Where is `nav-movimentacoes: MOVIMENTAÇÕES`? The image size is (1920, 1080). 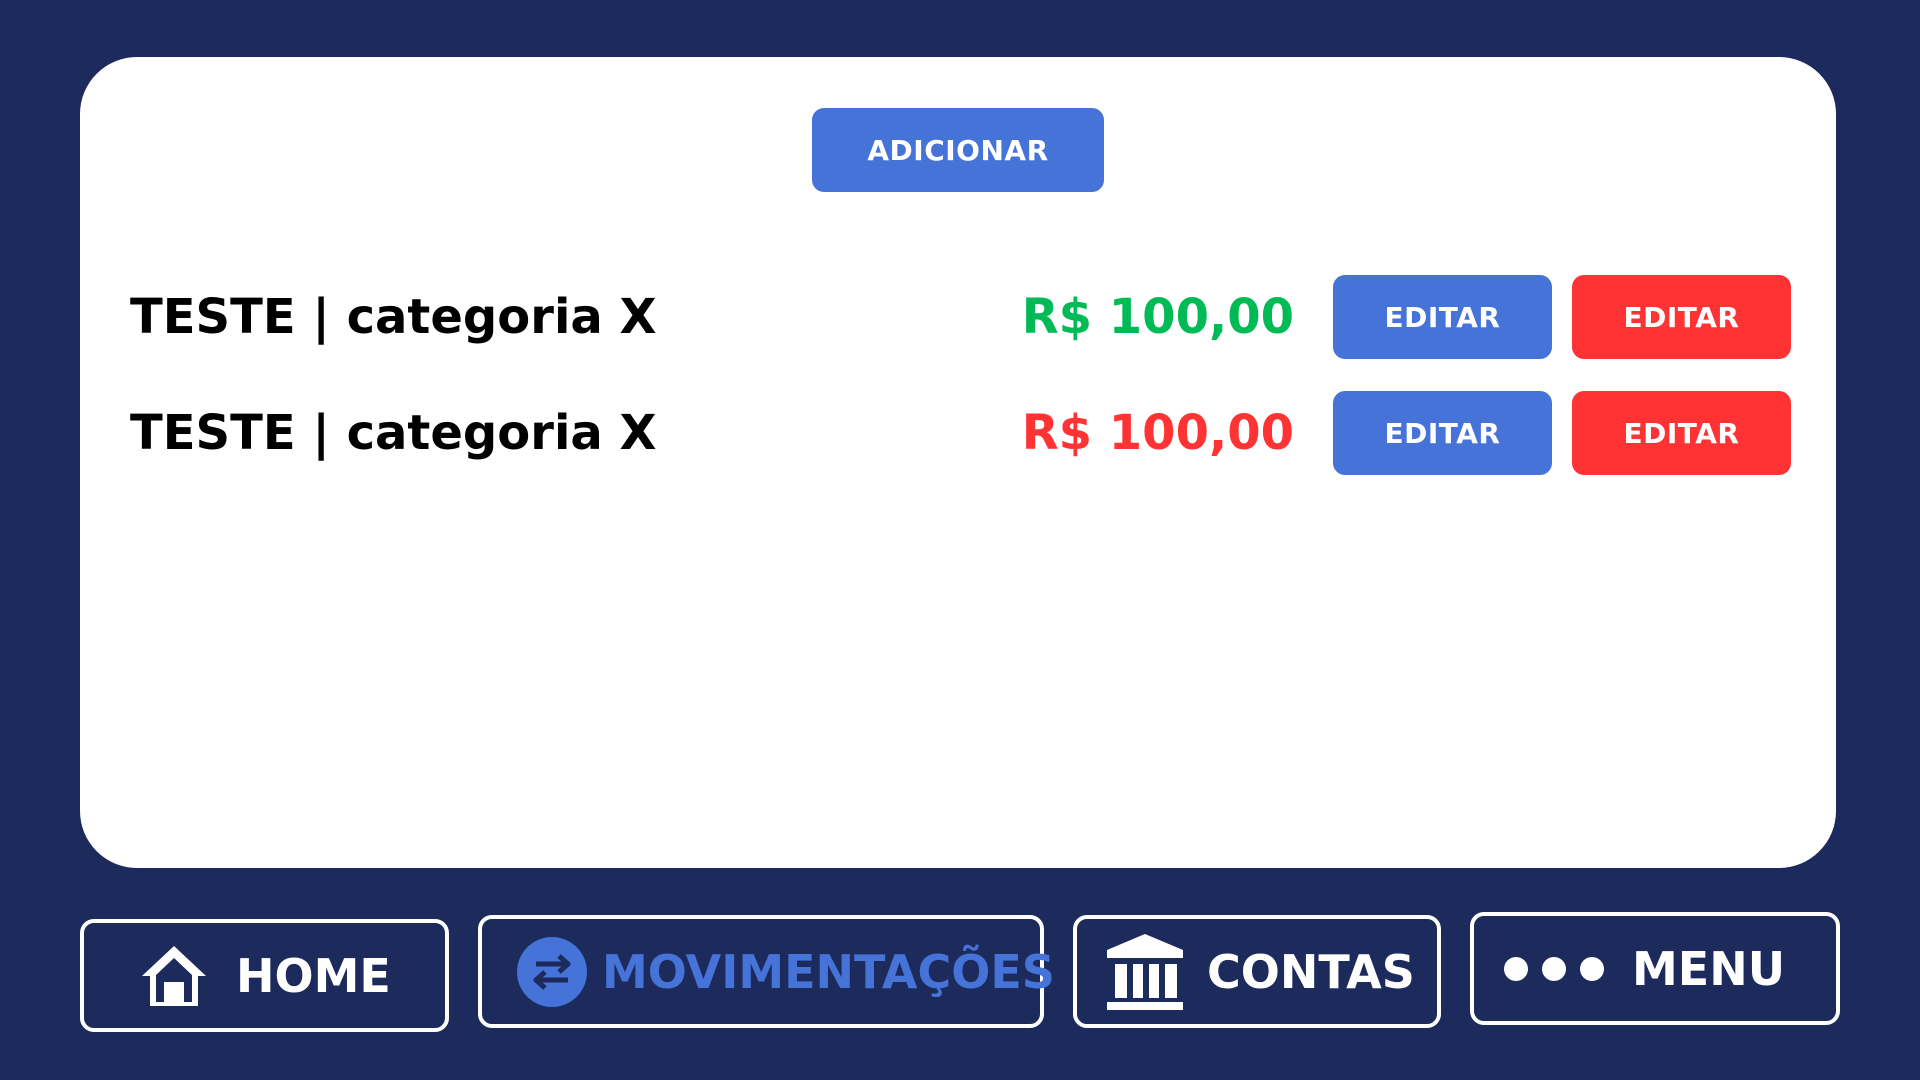
nav-movimentacoes: MOVIMENTAÇÕES is located at coordinates (766, 971).